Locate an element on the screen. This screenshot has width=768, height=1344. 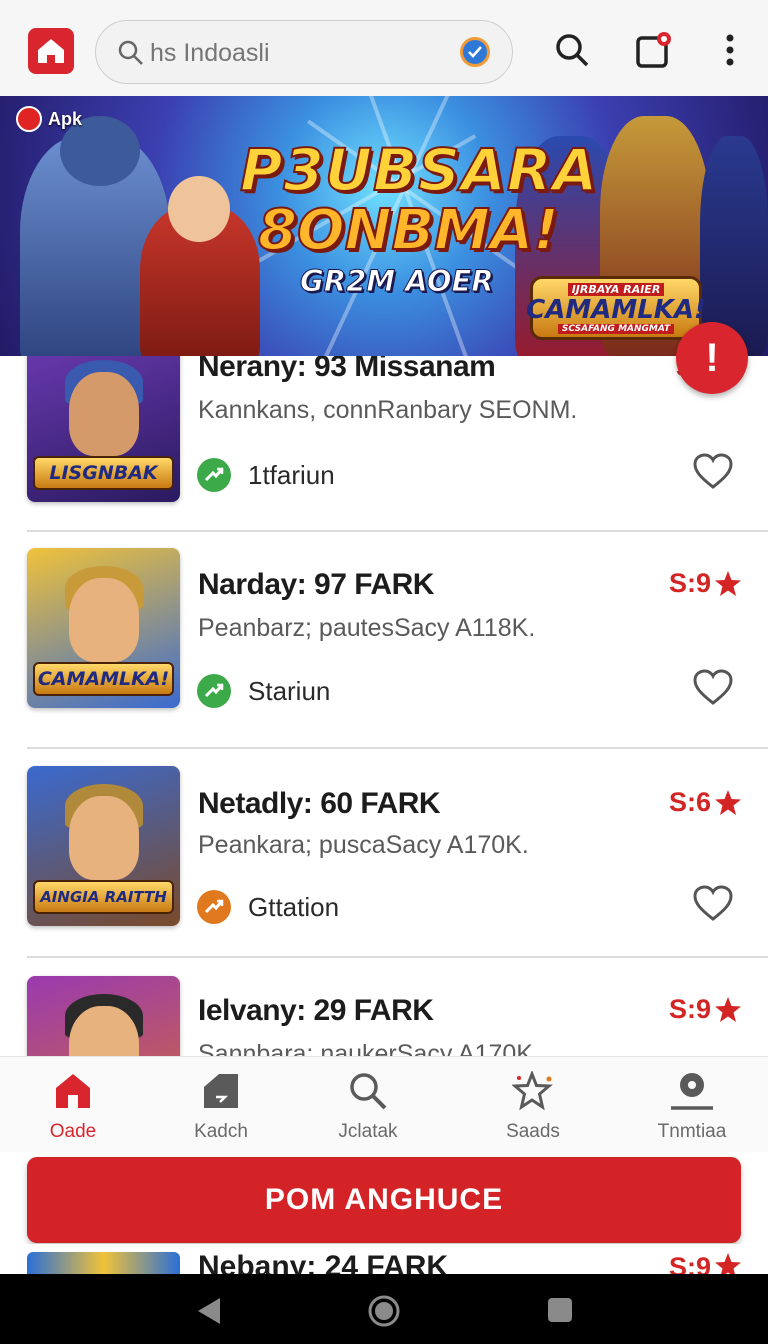
game-description: Peankara; puscaSacy A170K. is located at coordinates (363, 845).